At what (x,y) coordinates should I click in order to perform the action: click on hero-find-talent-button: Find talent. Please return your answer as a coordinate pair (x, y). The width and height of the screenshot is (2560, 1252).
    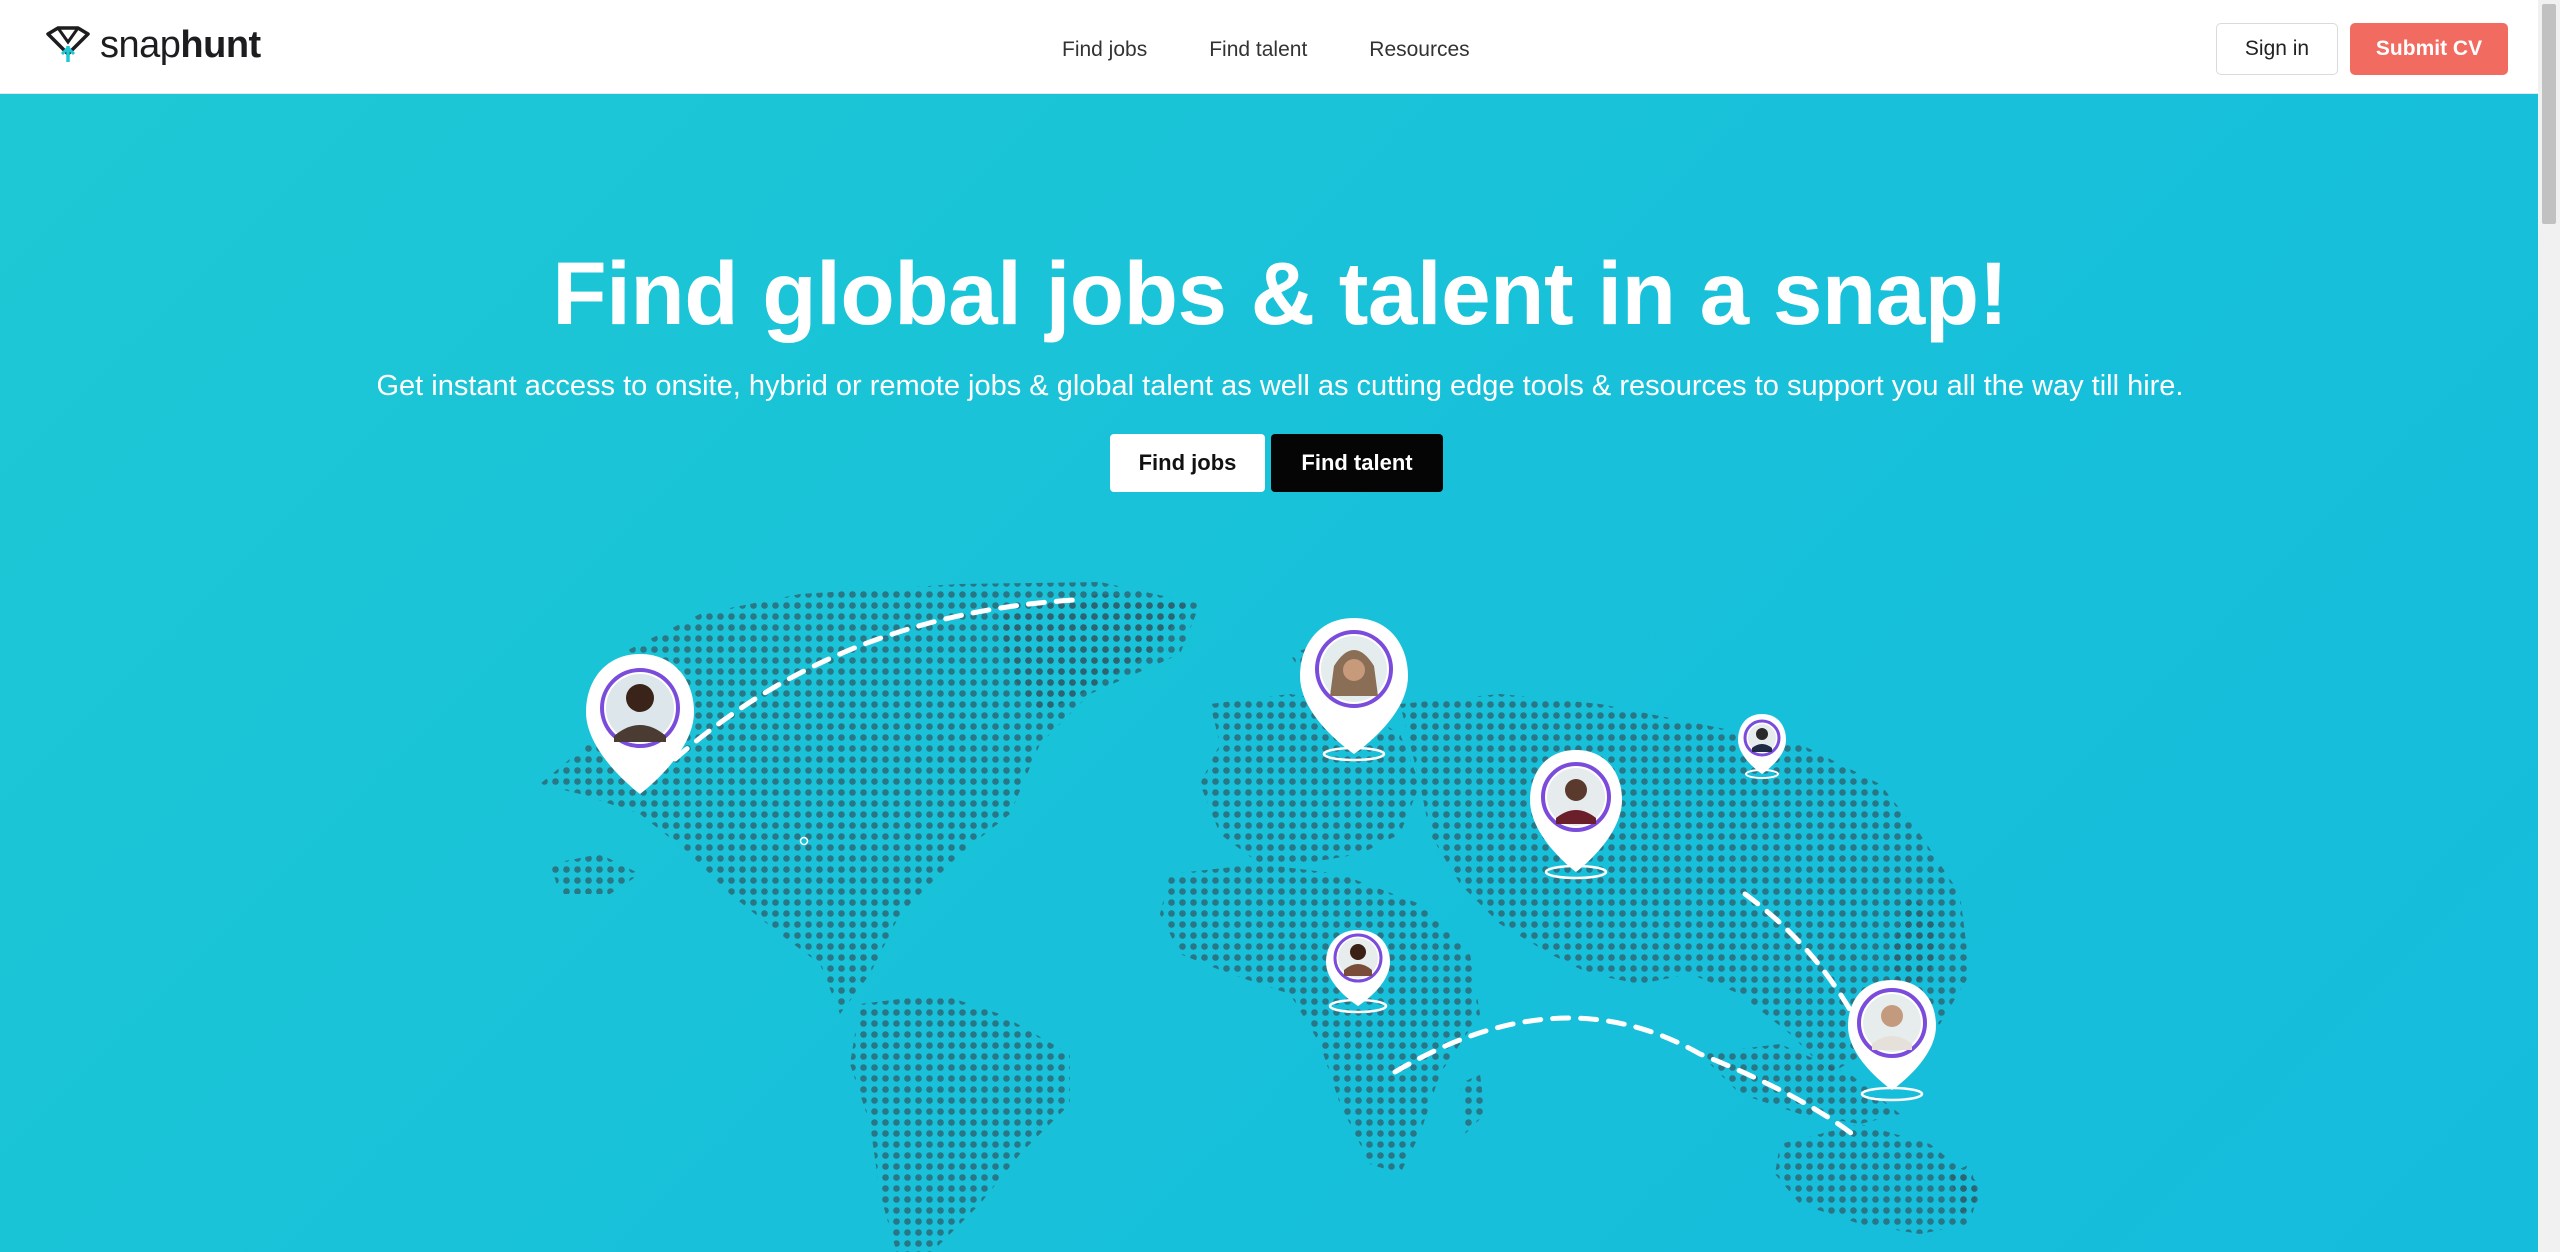
    Looking at the image, I should click on (1357, 463).